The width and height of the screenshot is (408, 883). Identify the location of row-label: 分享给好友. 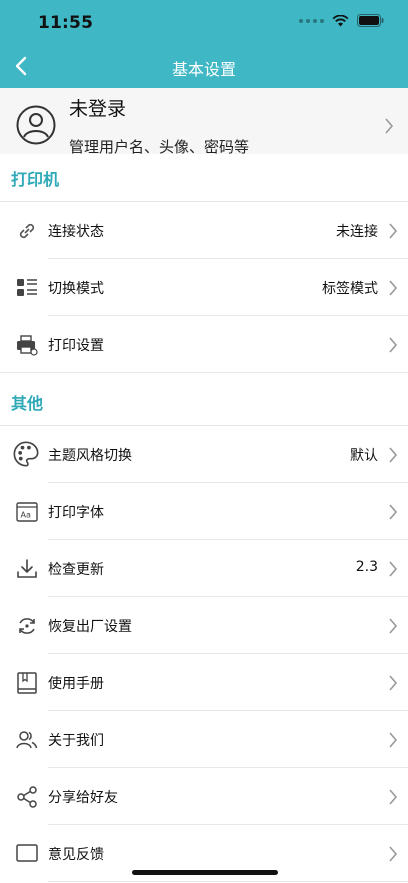
(83, 798).